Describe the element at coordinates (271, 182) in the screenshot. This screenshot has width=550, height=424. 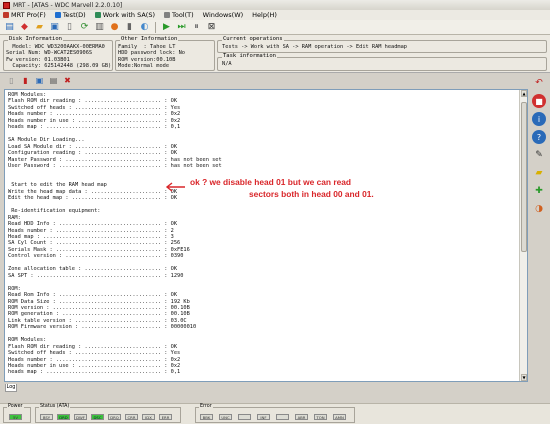
I see `annotation-line-1: ok ? we disable head 01 but we can read` at that location.